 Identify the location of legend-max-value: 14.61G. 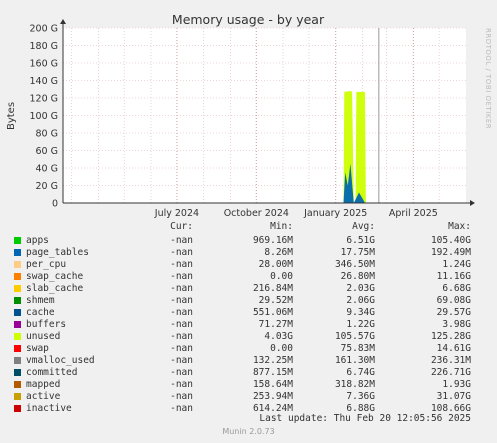
(453, 348).